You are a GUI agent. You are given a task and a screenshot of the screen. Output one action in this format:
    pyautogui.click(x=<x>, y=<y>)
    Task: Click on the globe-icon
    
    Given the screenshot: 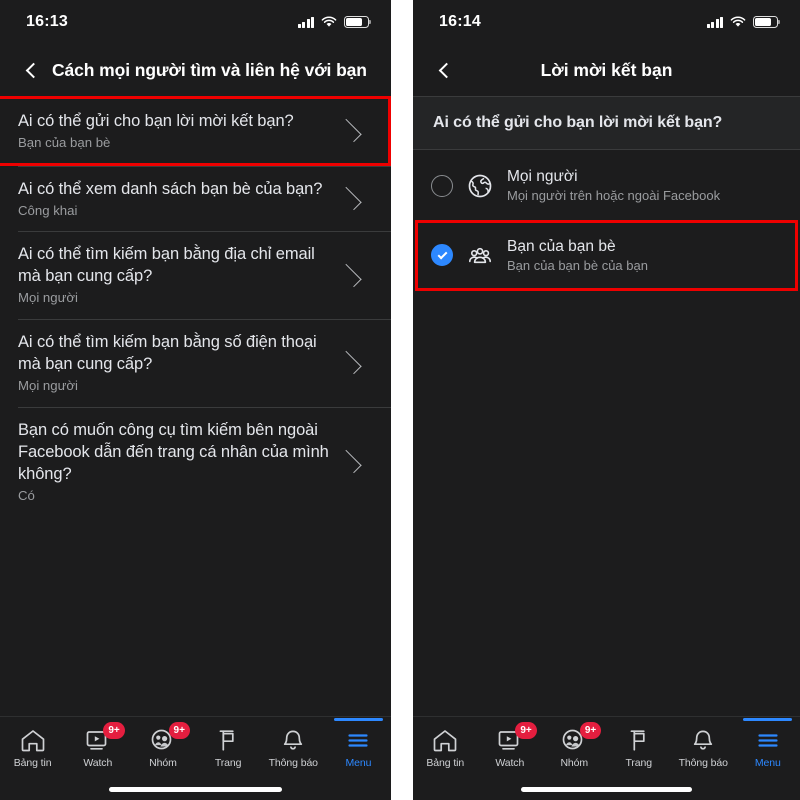 What is the action you would take?
    pyautogui.click(x=480, y=186)
    